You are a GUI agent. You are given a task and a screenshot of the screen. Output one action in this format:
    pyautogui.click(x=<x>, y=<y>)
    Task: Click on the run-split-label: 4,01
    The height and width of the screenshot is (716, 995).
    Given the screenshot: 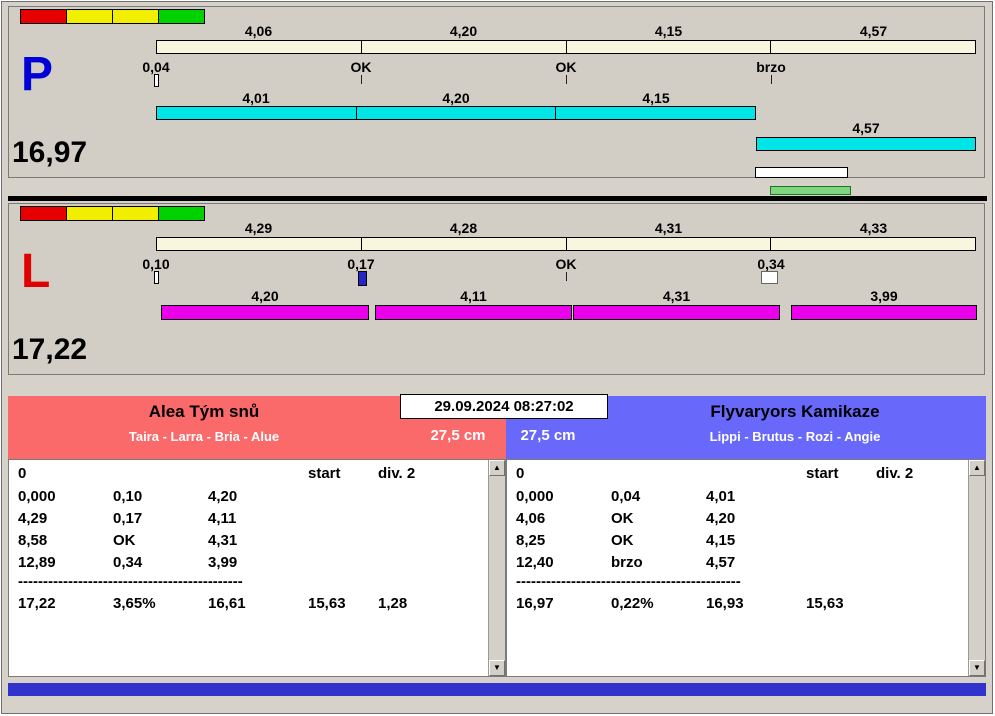 What is the action you would take?
    pyautogui.click(x=256, y=98)
    